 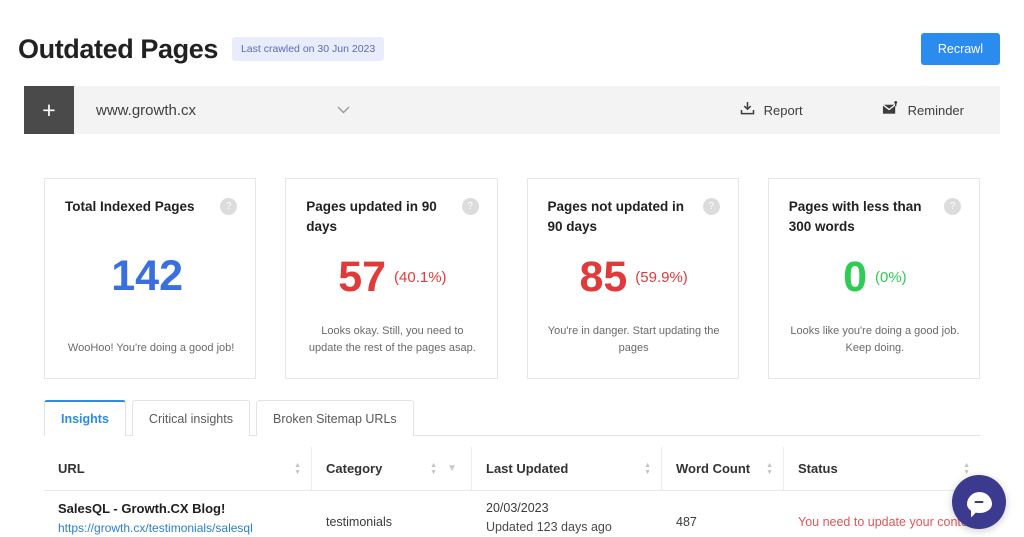 I want to click on tab-critical-insights: Critical insights, so click(x=190, y=418).